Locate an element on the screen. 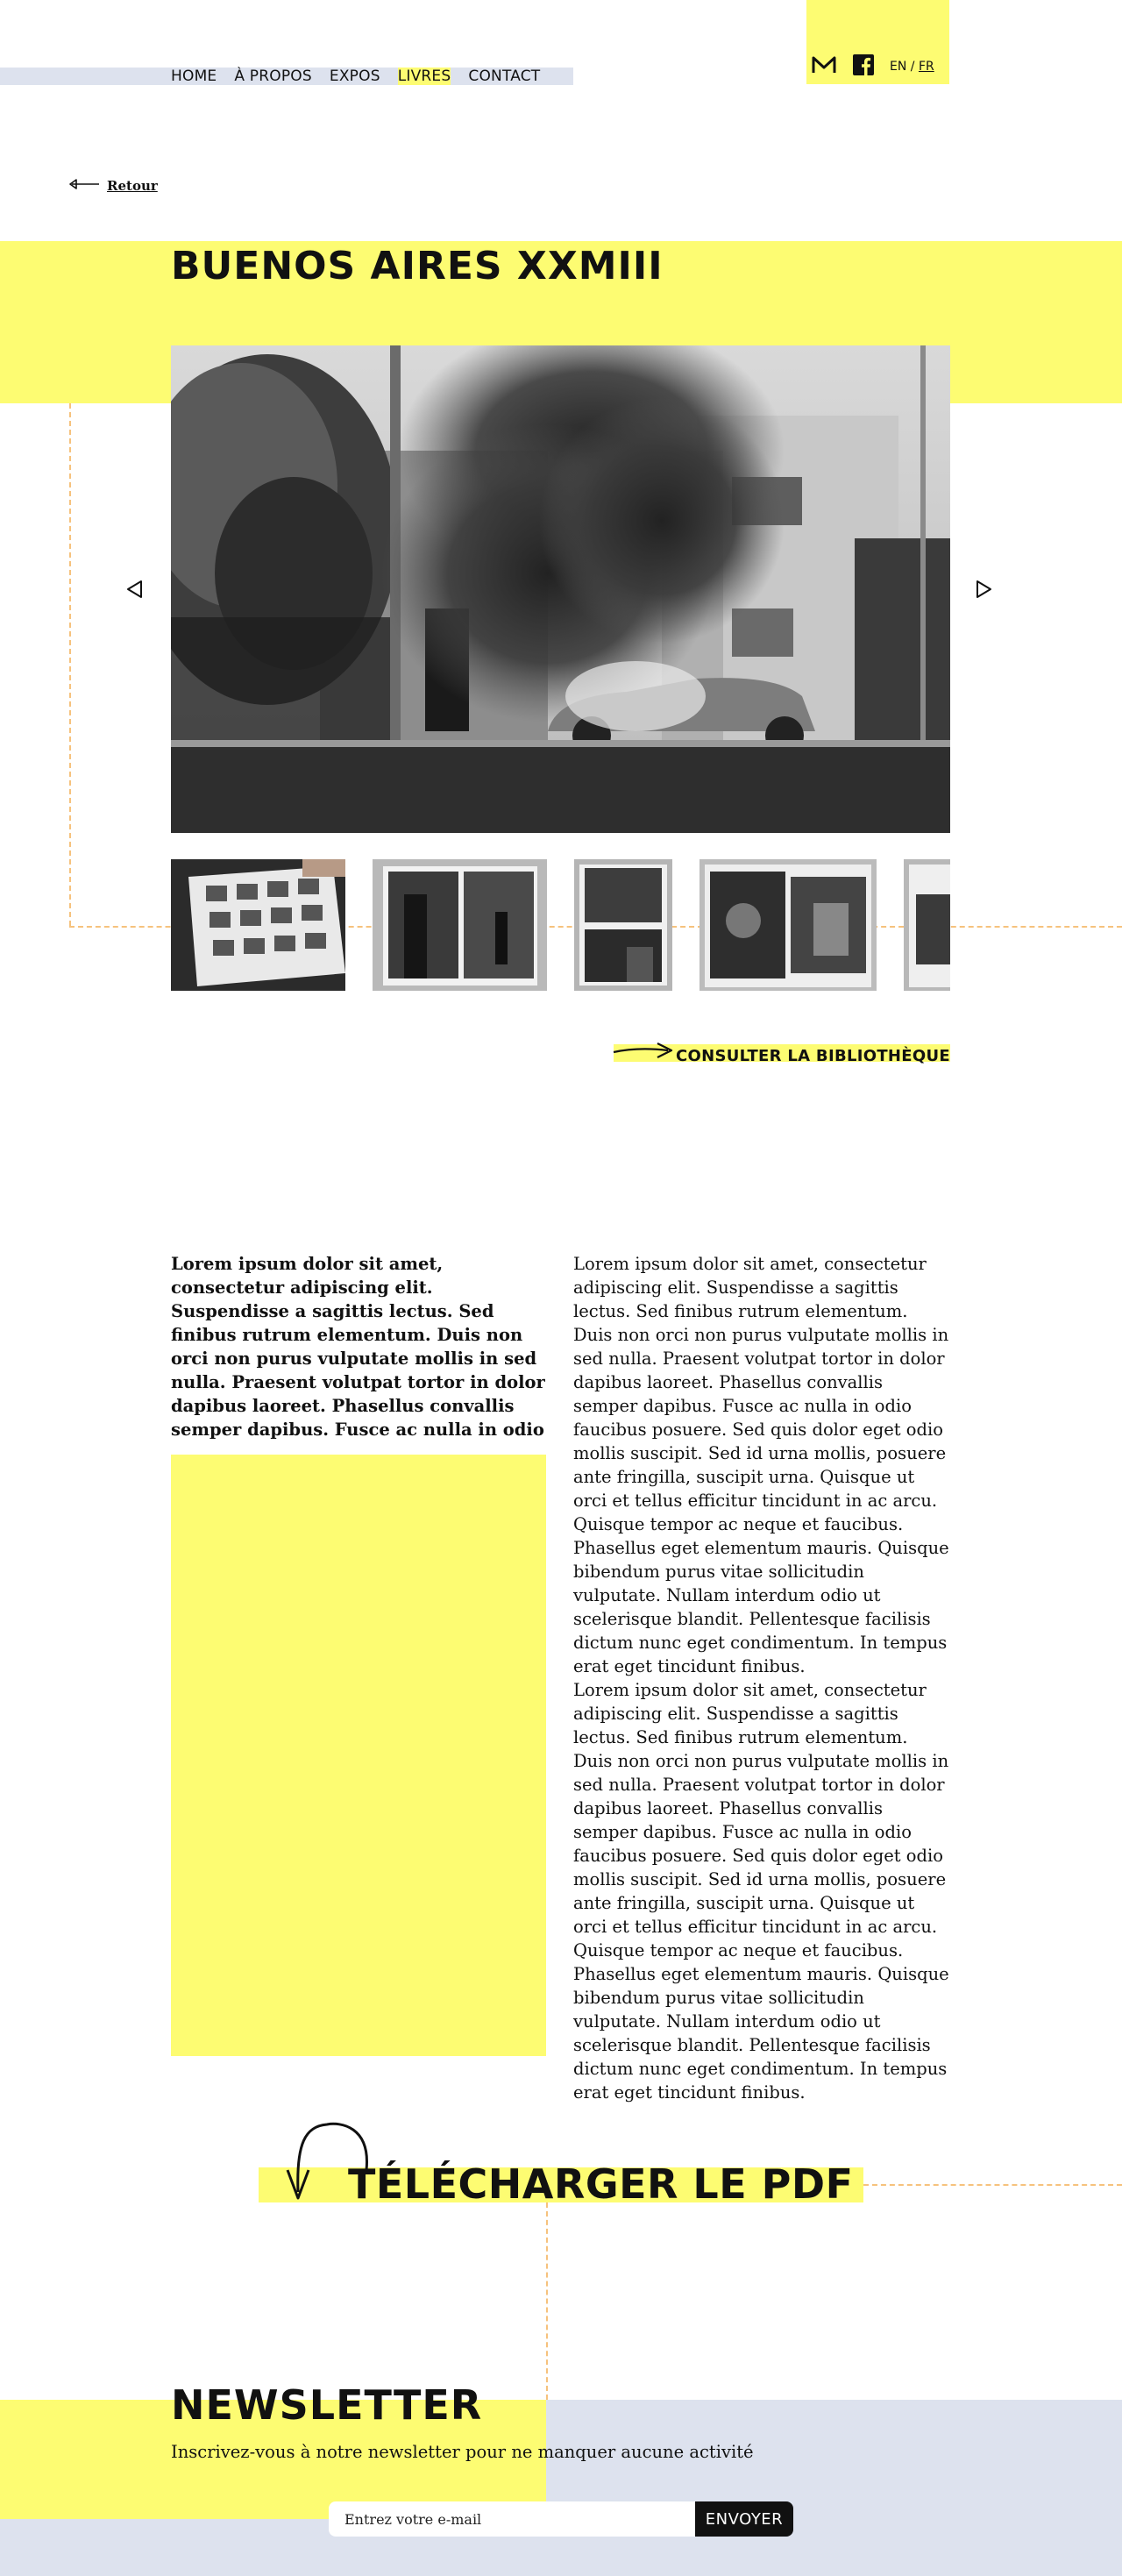 The height and width of the screenshot is (2576, 1122). nav-contact: CONTACT is located at coordinates (504, 76).